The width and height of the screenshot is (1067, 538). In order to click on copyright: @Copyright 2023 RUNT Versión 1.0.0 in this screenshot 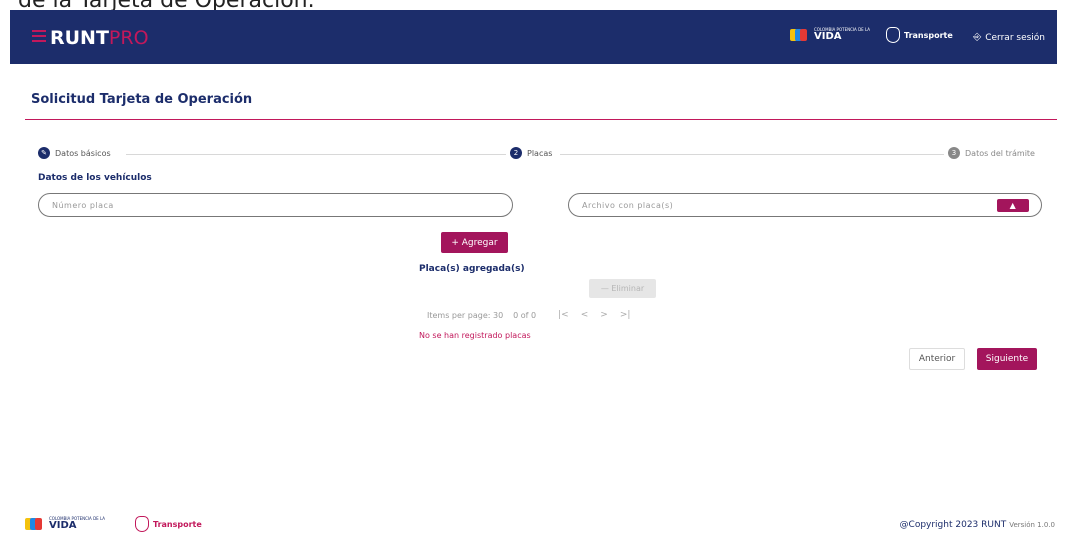, I will do `click(977, 525)`.